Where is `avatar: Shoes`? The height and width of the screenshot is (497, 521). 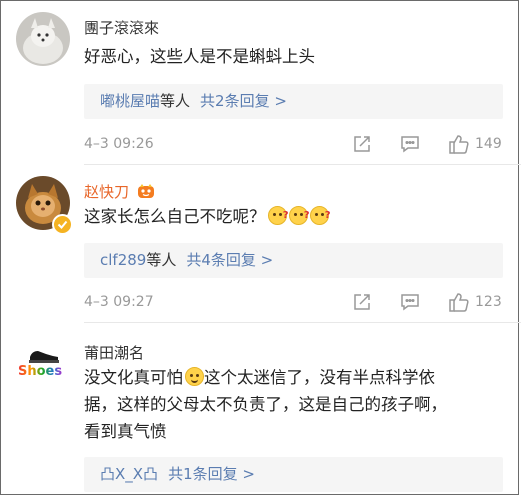 avatar: Shoes is located at coordinates (43, 364).